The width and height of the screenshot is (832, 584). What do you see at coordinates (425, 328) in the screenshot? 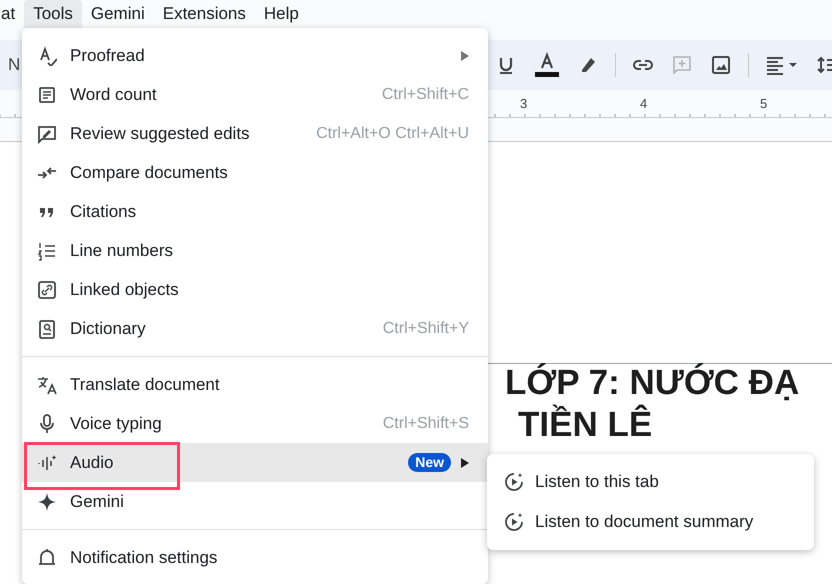
I see `keyboard-shortcut: Ctrl+Shift+Y` at bounding box center [425, 328].